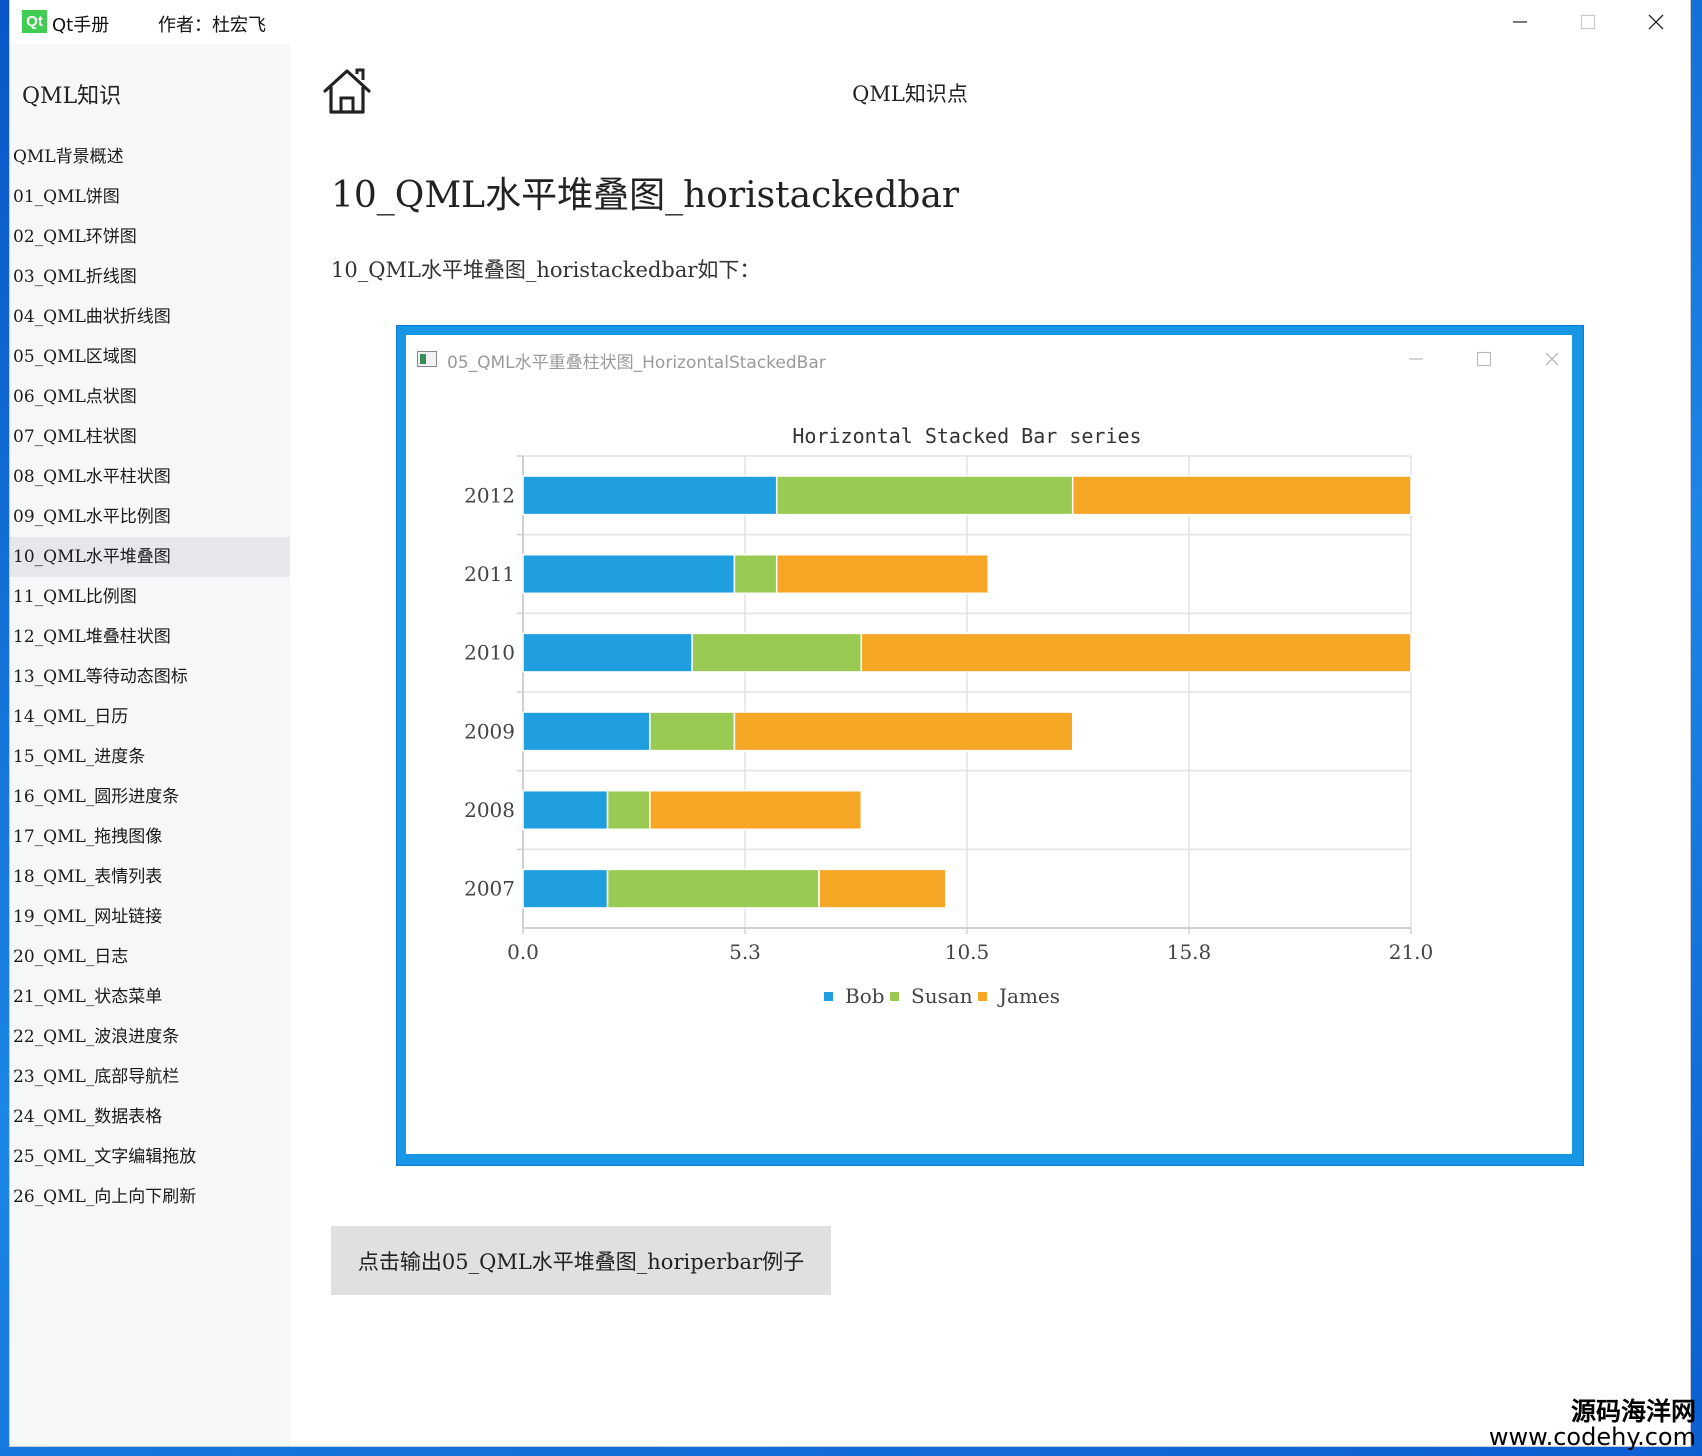  I want to click on sidebar-item: 15_QML_进度条, so click(150, 757).